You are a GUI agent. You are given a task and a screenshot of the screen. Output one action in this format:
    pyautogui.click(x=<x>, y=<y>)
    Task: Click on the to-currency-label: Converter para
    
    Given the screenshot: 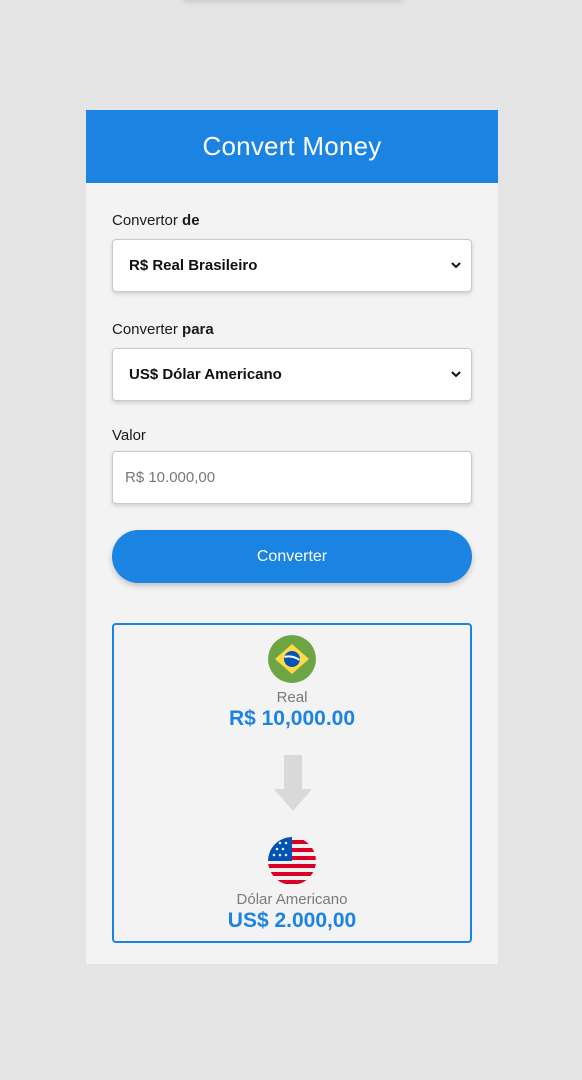 What is the action you would take?
    pyautogui.click(x=292, y=331)
    